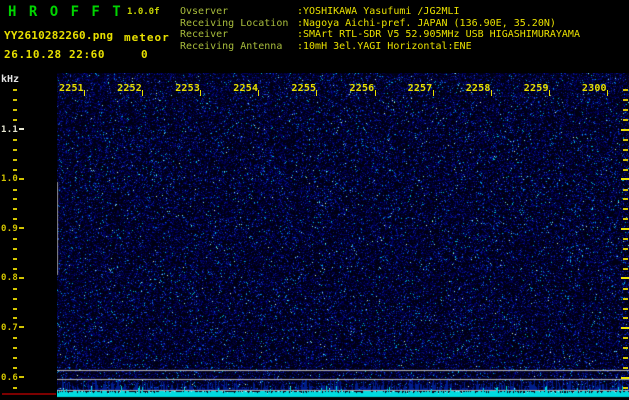 Image resolution: width=629 pixels, height=400 pixels. I want to click on time-label: 2255, so click(304, 88).